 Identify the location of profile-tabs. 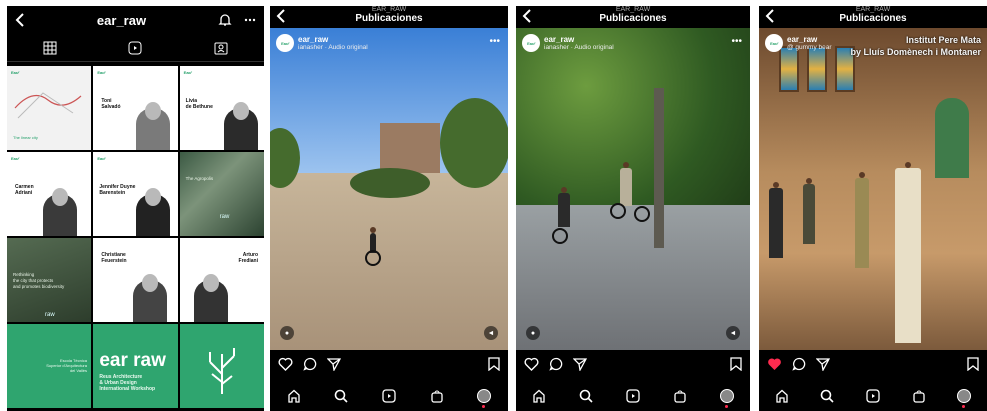
(135, 48).